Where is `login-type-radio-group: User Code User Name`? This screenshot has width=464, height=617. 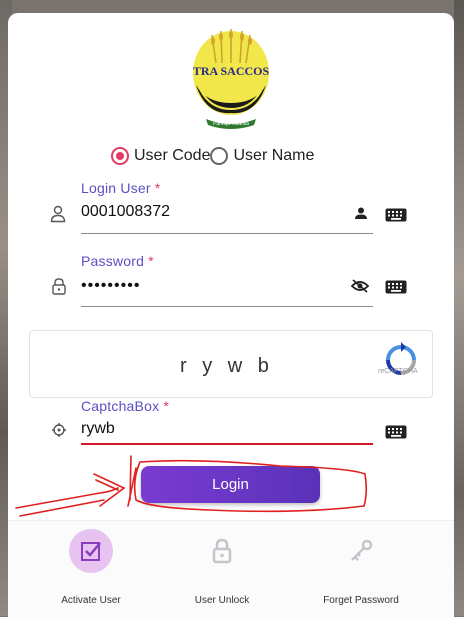 login-type-radio-group: User Code User Name is located at coordinates (212, 156).